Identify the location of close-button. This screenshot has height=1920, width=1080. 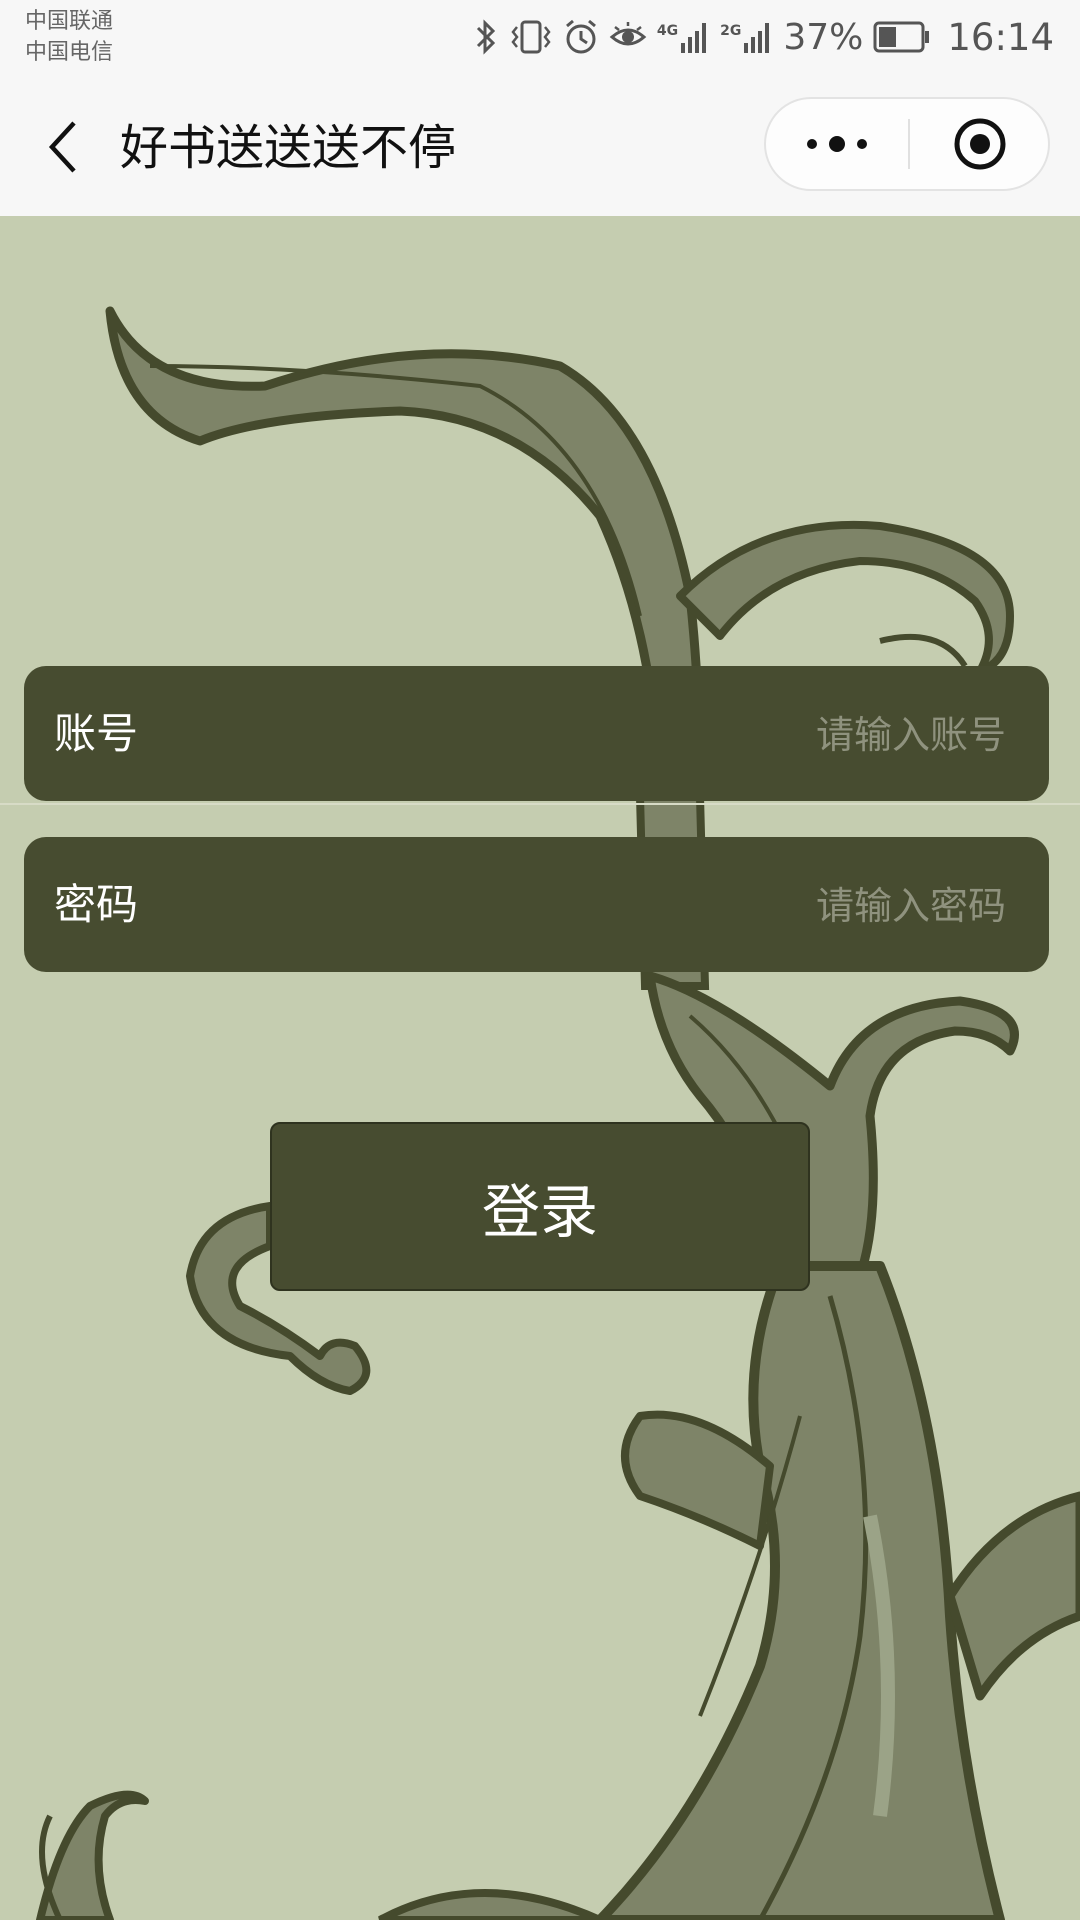
(980, 144).